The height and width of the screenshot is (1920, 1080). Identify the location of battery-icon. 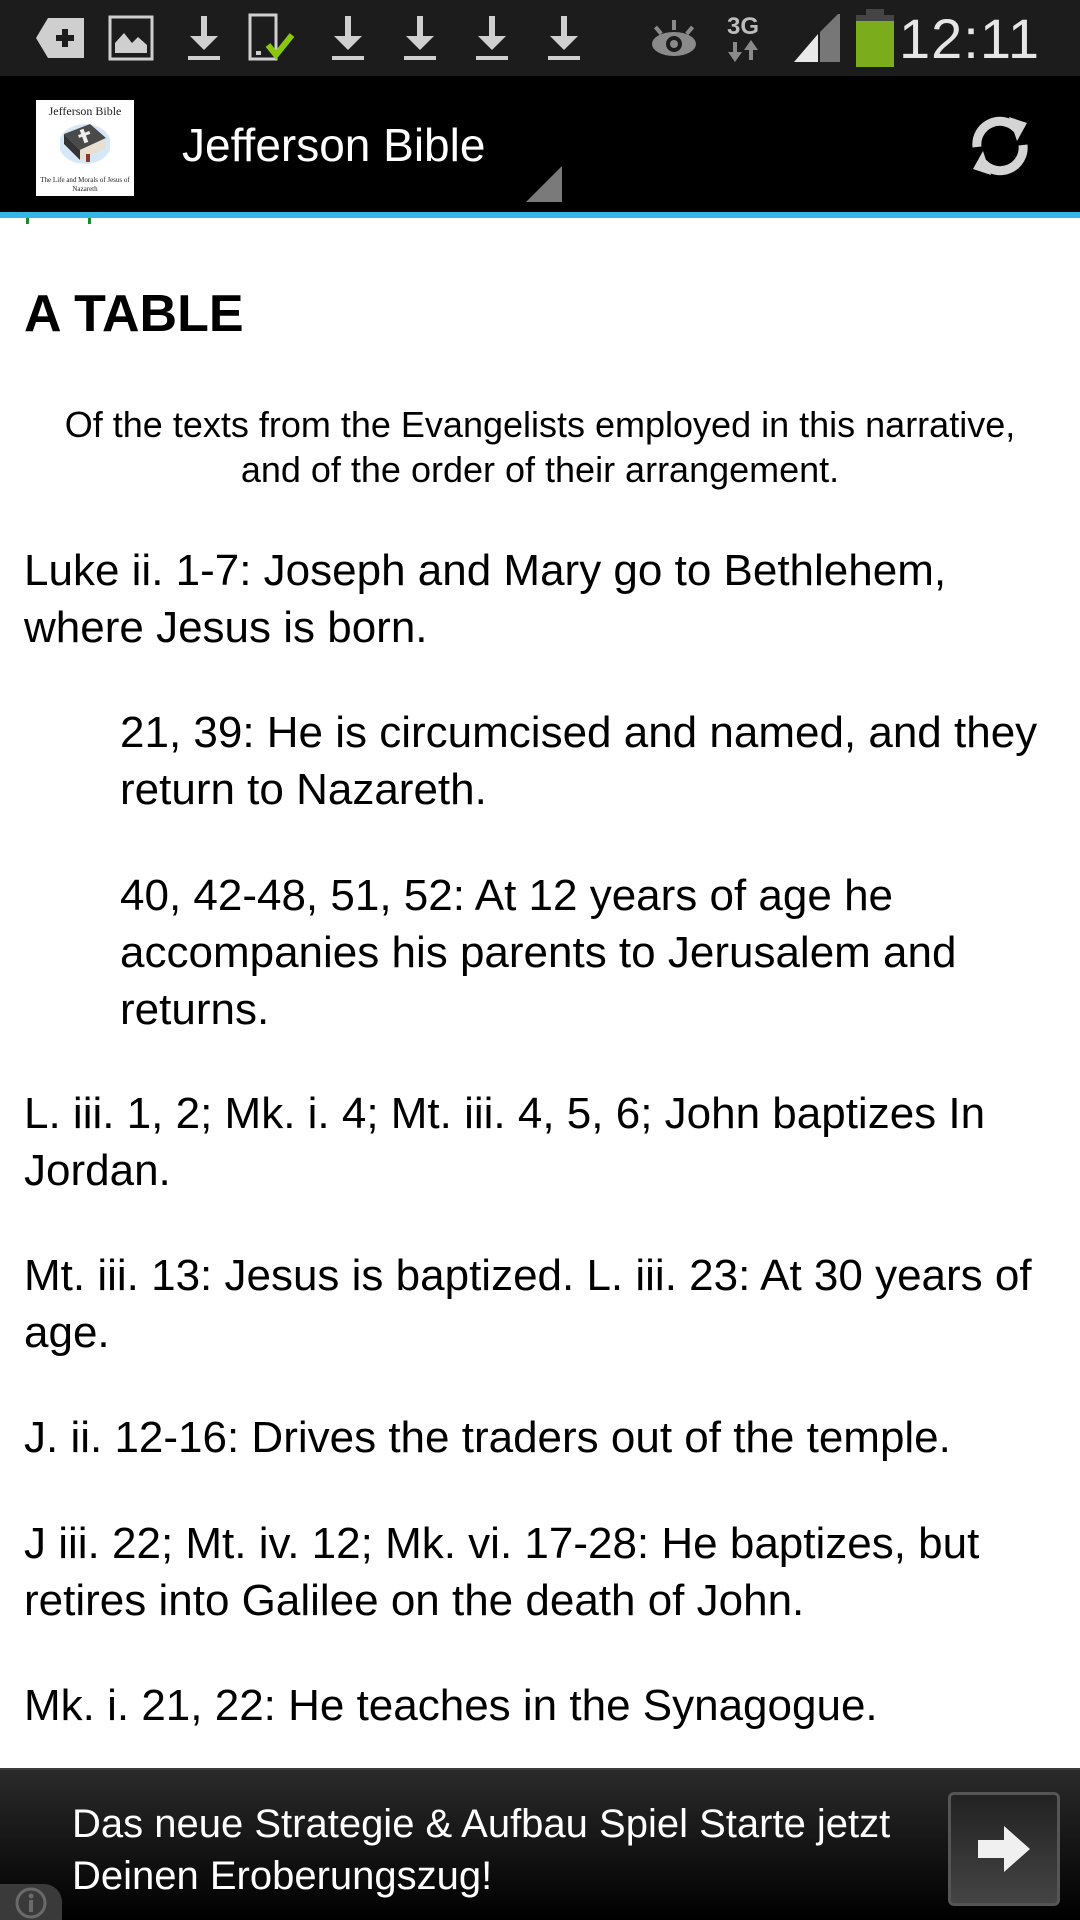
(875, 38).